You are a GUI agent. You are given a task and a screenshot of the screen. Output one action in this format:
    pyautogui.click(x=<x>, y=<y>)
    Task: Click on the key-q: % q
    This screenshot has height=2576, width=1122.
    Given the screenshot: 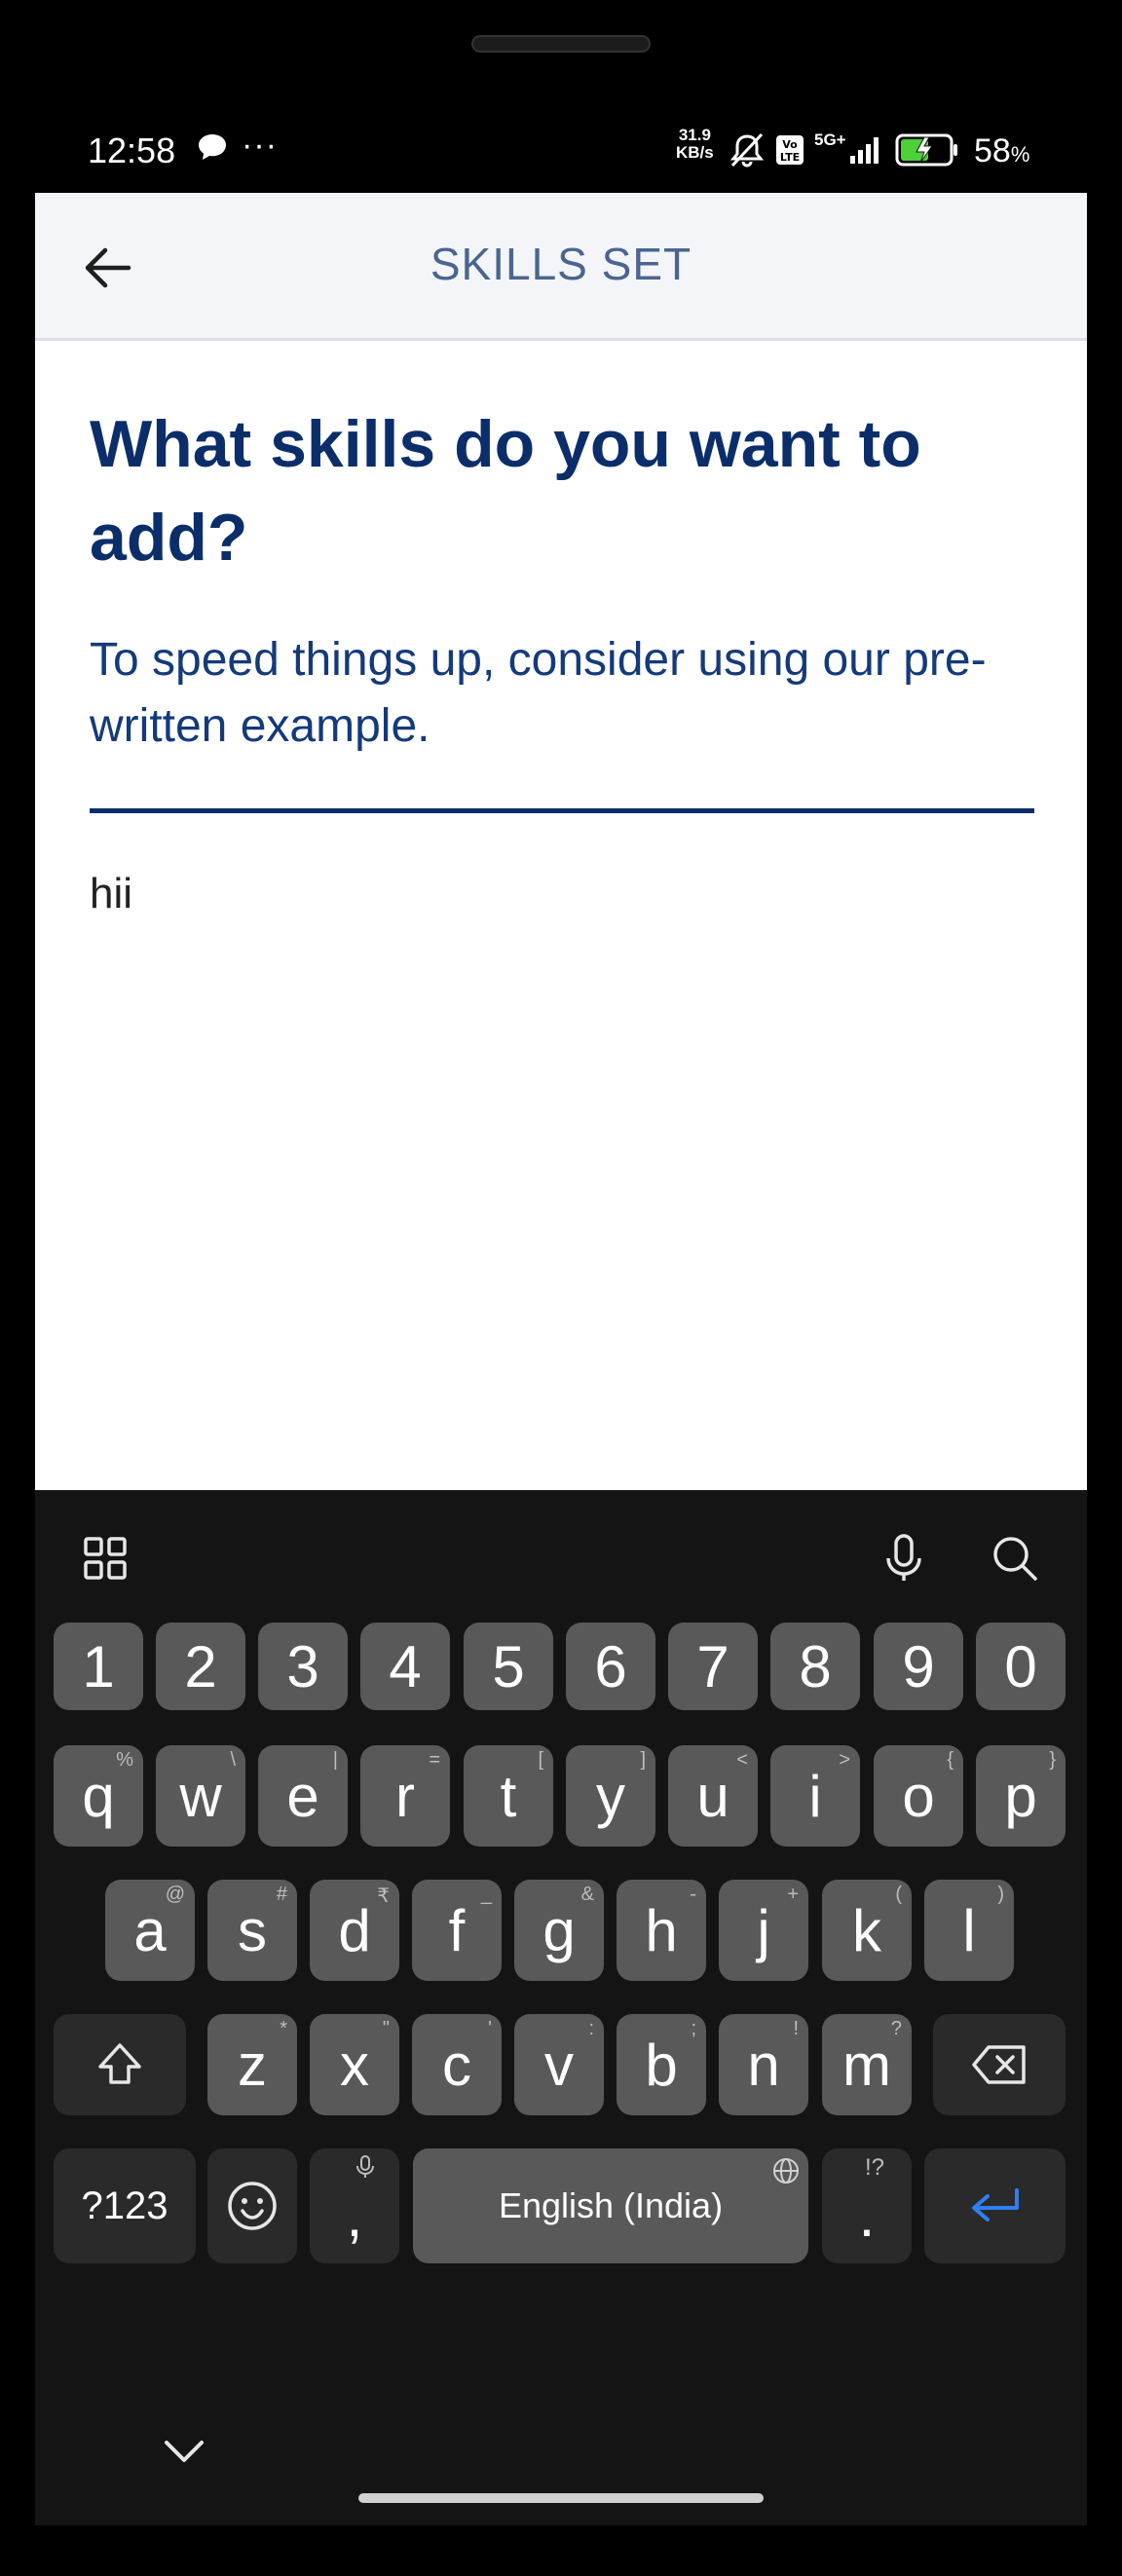 What is the action you would take?
    pyautogui.click(x=99, y=1796)
    